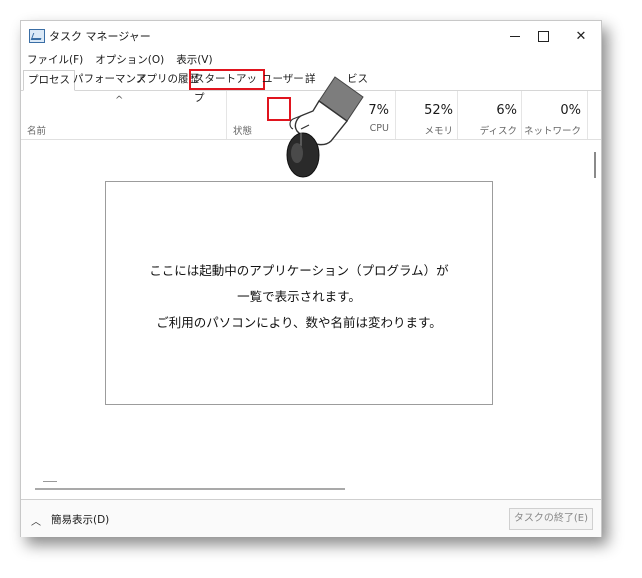 This screenshot has height=578, width=642. What do you see at coordinates (36, 130) in the screenshot?
I see `column-name: 名前` at bounding box center [36, 130].